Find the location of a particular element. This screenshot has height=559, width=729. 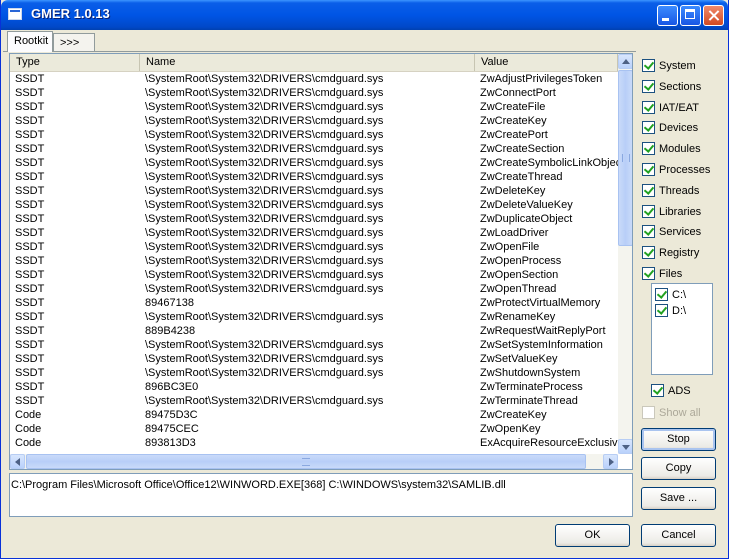

cell-value: ZwOpenFile is located at coordinates (510, 247).